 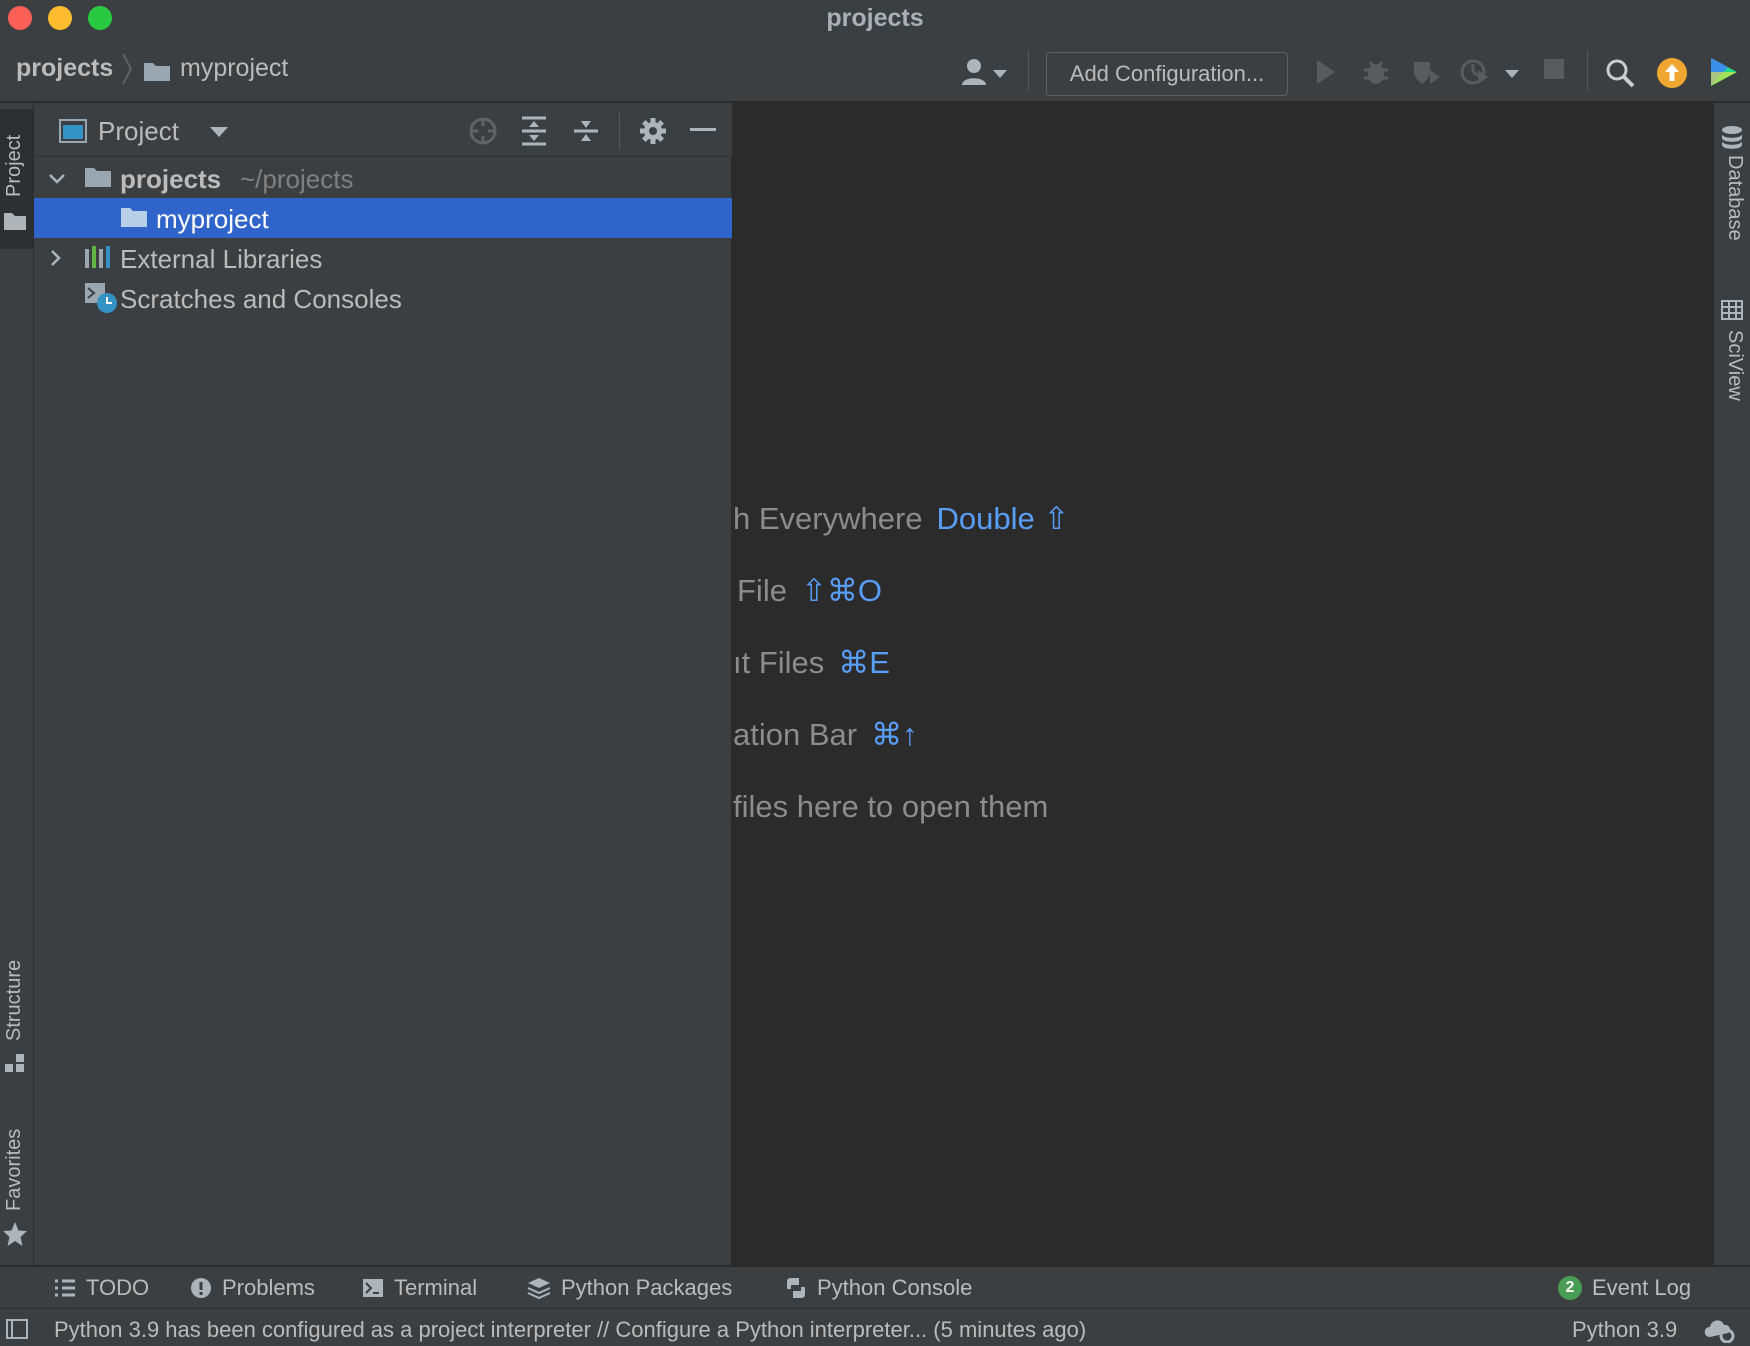 What do you see at coordinates (14, 1000) in the screenshot?
I see `structure-tool-label: Structure` at bounding box center [14, 1000].